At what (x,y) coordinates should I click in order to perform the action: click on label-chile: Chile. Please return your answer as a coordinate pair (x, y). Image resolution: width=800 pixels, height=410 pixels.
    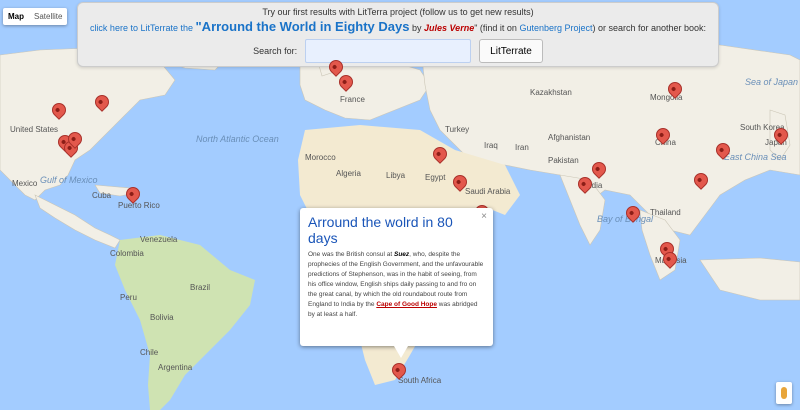
    Looking at the image, I should click on (149, 352).